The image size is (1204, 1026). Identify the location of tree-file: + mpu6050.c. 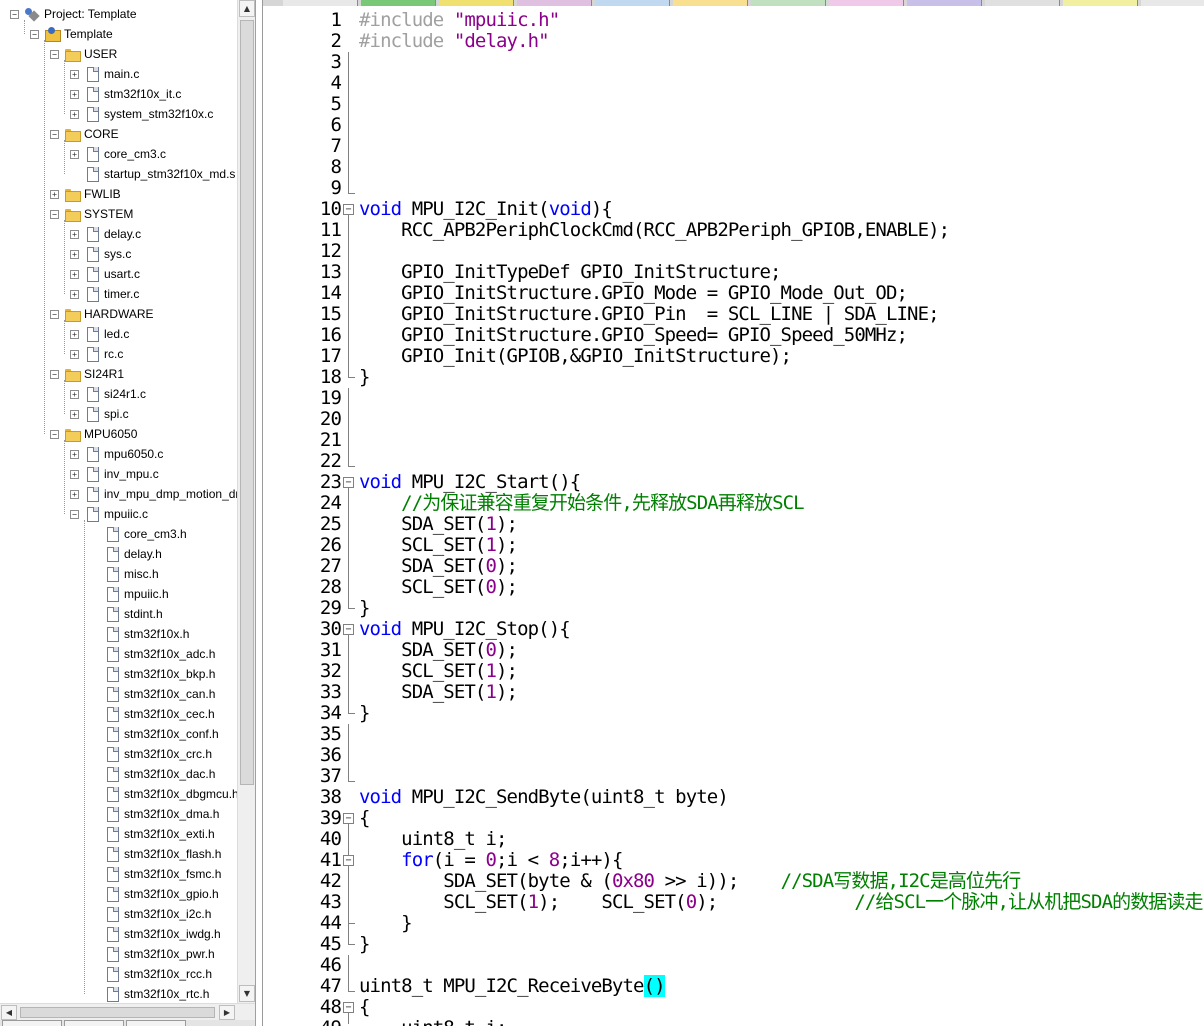
(116, 454).